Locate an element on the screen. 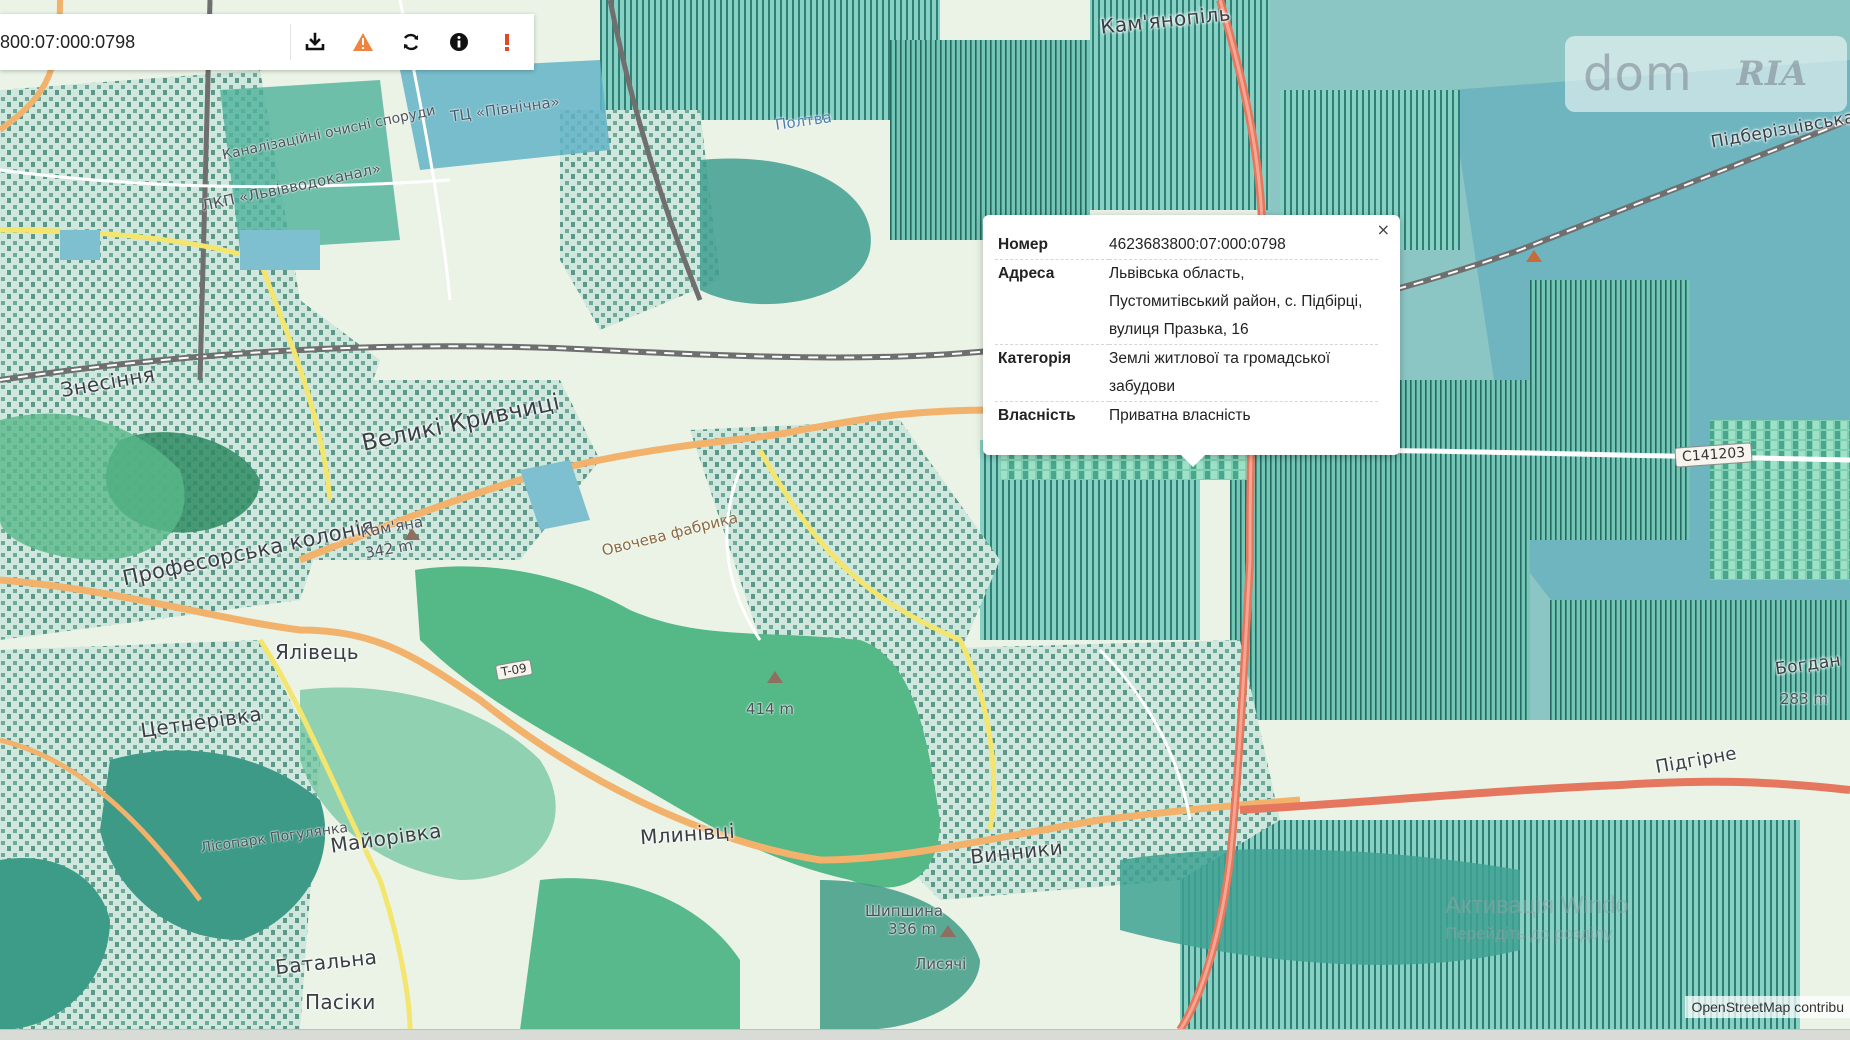 This screenshot has height=1040, width=1850. parcel-address-key: Адреса is located at coordinates (1052, 302).